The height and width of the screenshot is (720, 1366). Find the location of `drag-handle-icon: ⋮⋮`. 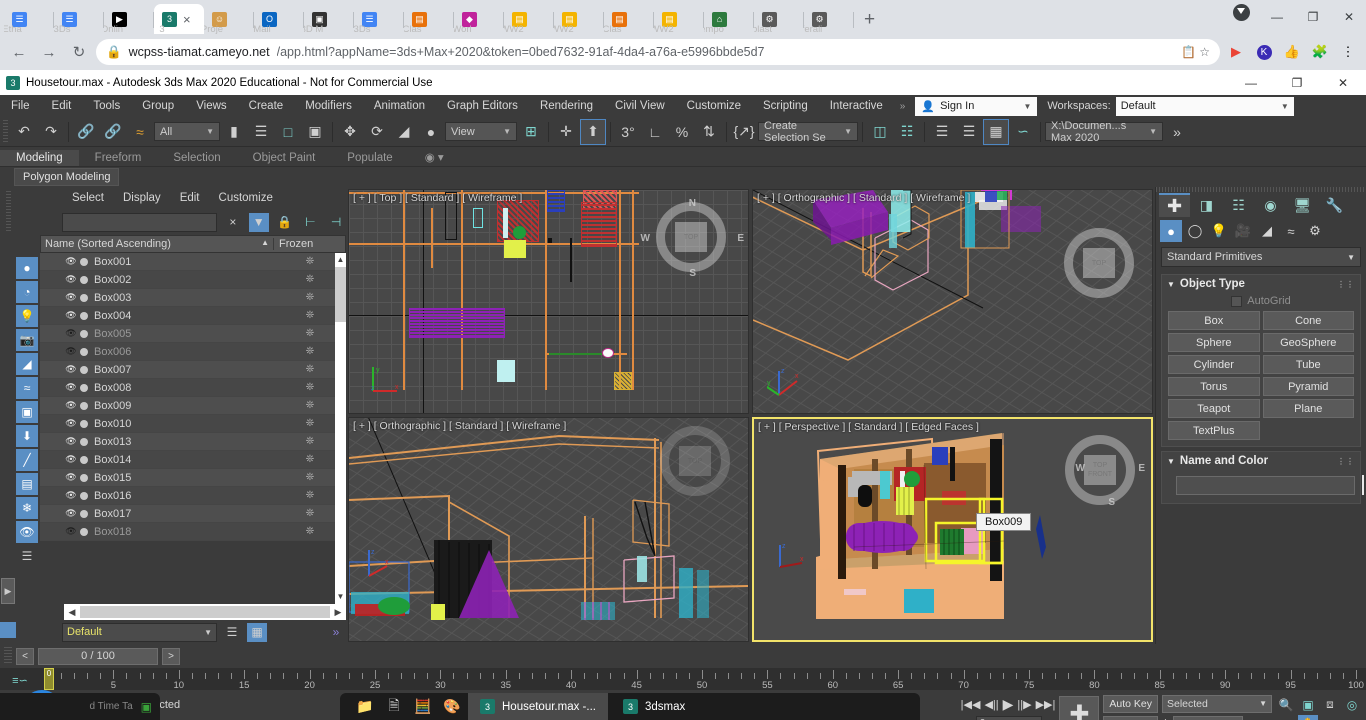

drag-handle-icon: ⋮⋮ is located at coordinates (1346, 284).